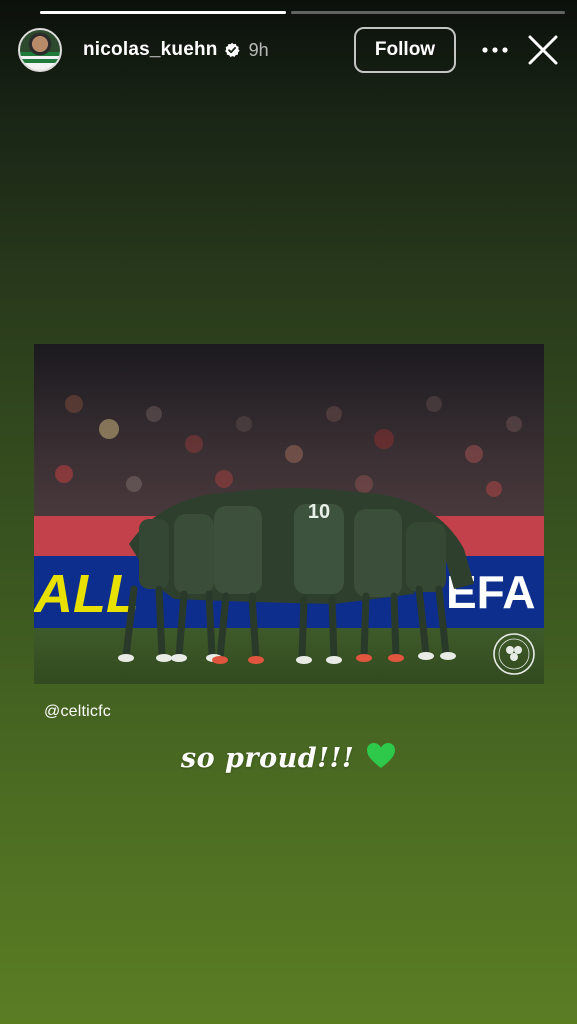 This screenshot has width=577, height=1024. Describe the element at coordinates (258, 49) in the screenshot. I see `post-time: 9h` at that location.